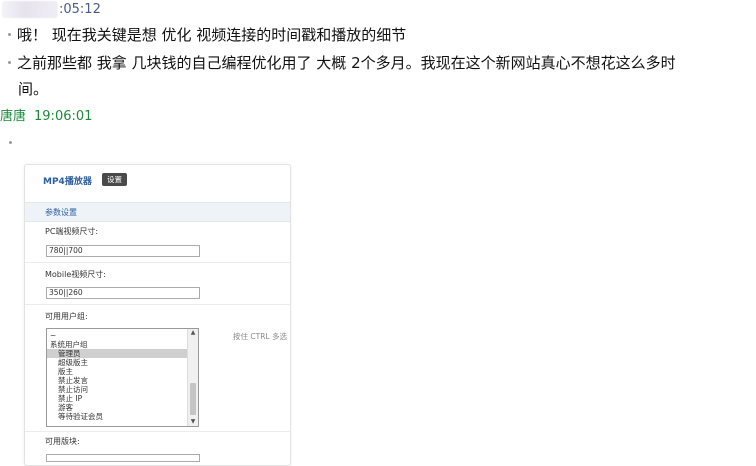 Image resolution: width=756 pixels, height=466 pixels. I want to click on pc-size-label: PC端视频尺寸:, so click(72, 231).